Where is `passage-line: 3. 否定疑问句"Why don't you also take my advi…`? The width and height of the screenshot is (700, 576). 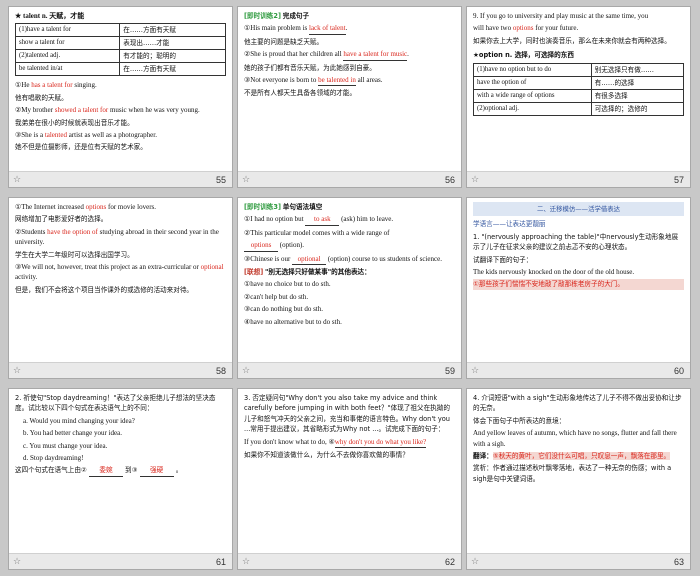 passage-line: 3. 否定疑问句"Why don't you also take my advi… is located at coordinates (347, 414).